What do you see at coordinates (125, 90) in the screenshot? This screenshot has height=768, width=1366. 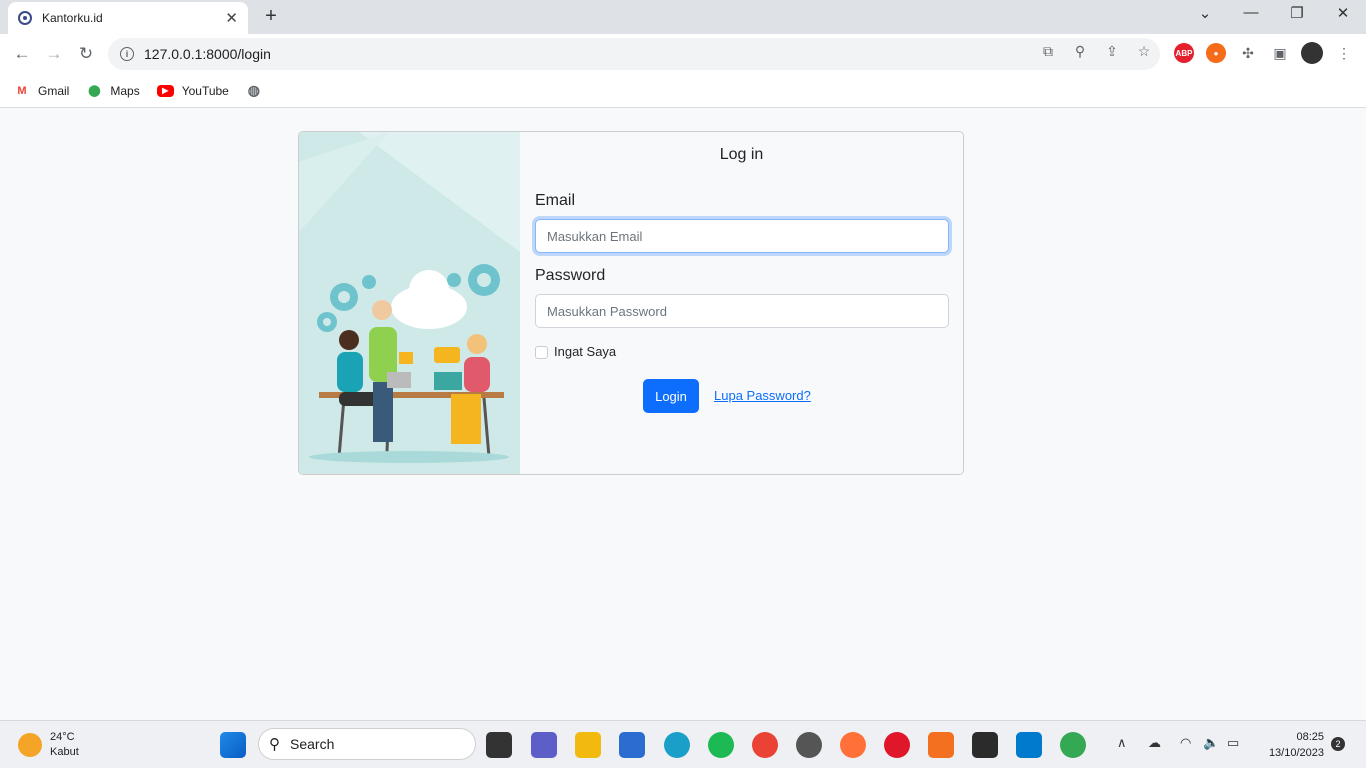 I see `bookmark-label: Maps` at bounding box center [125, 90].